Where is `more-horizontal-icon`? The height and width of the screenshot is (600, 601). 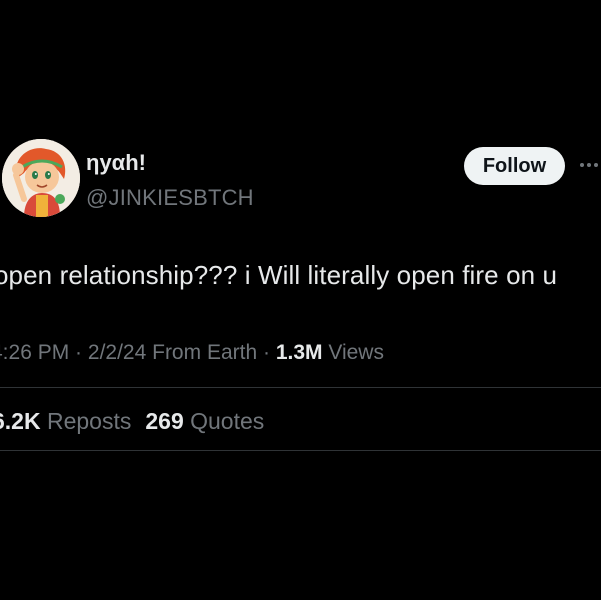 more-horizontal-icon is located at coordinates (589, 165).